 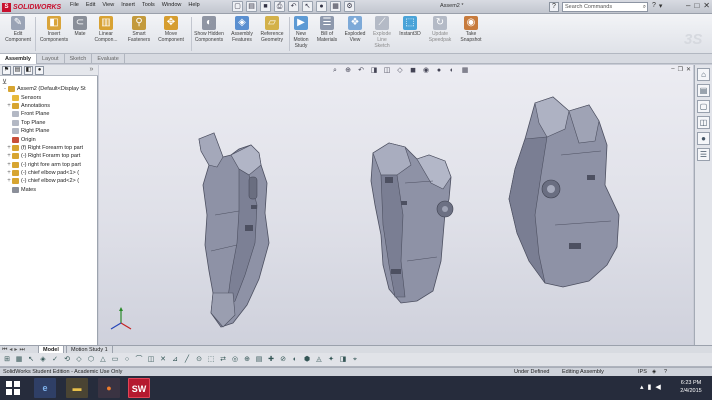 I want to click on forearm-part-right, so click(x=564, y=192).